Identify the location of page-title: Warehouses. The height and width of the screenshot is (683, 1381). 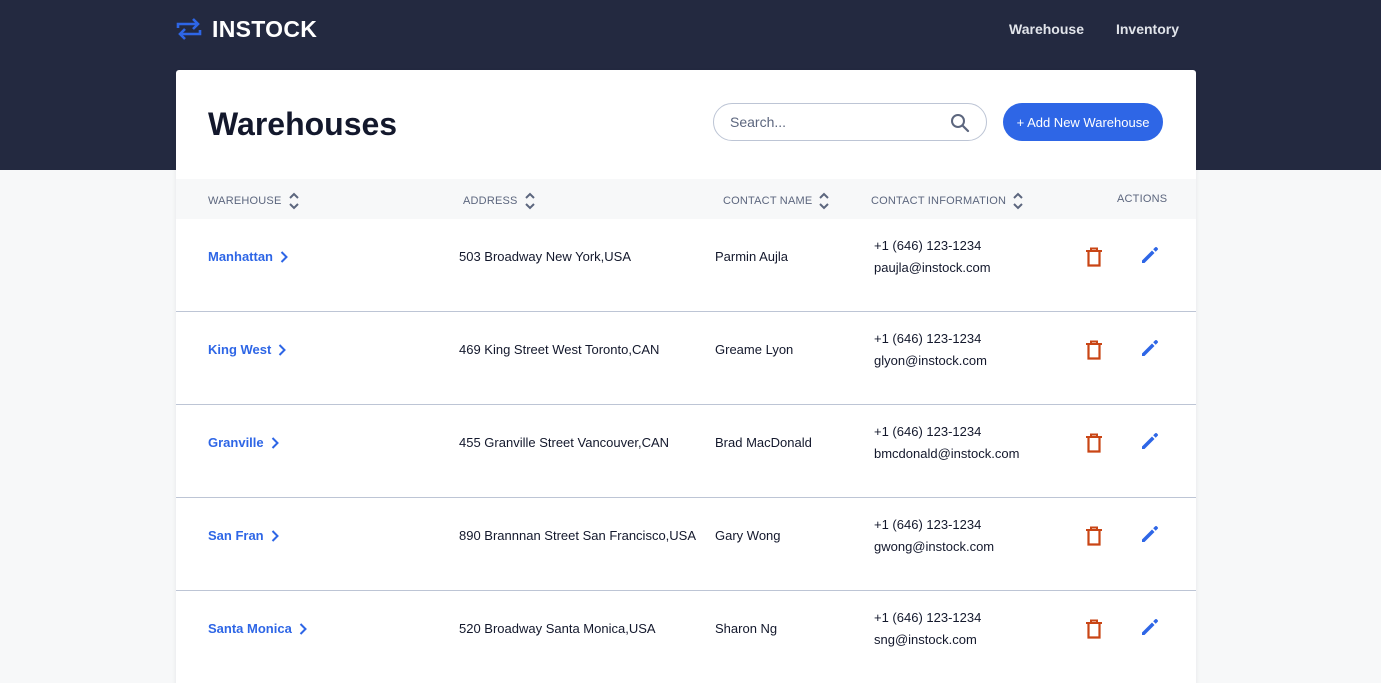
(303, 124).